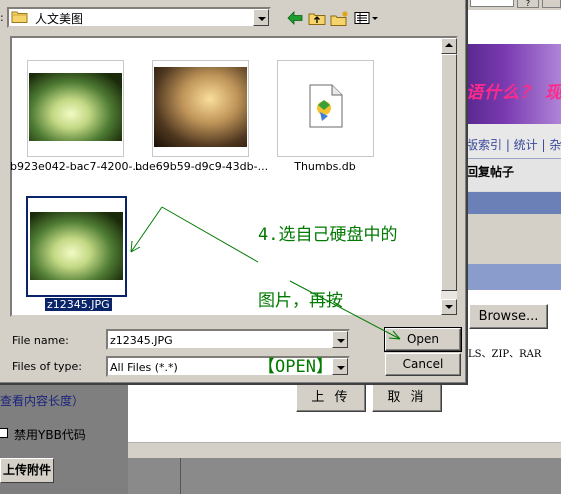 Image resolution: width=561 pixels, height=494 pixels. What do you see at coordinates (328, 235) in the screenshot?
I see `annotation-line-1: 4.选自己硬盘中的` at bounding box center [328, 235].